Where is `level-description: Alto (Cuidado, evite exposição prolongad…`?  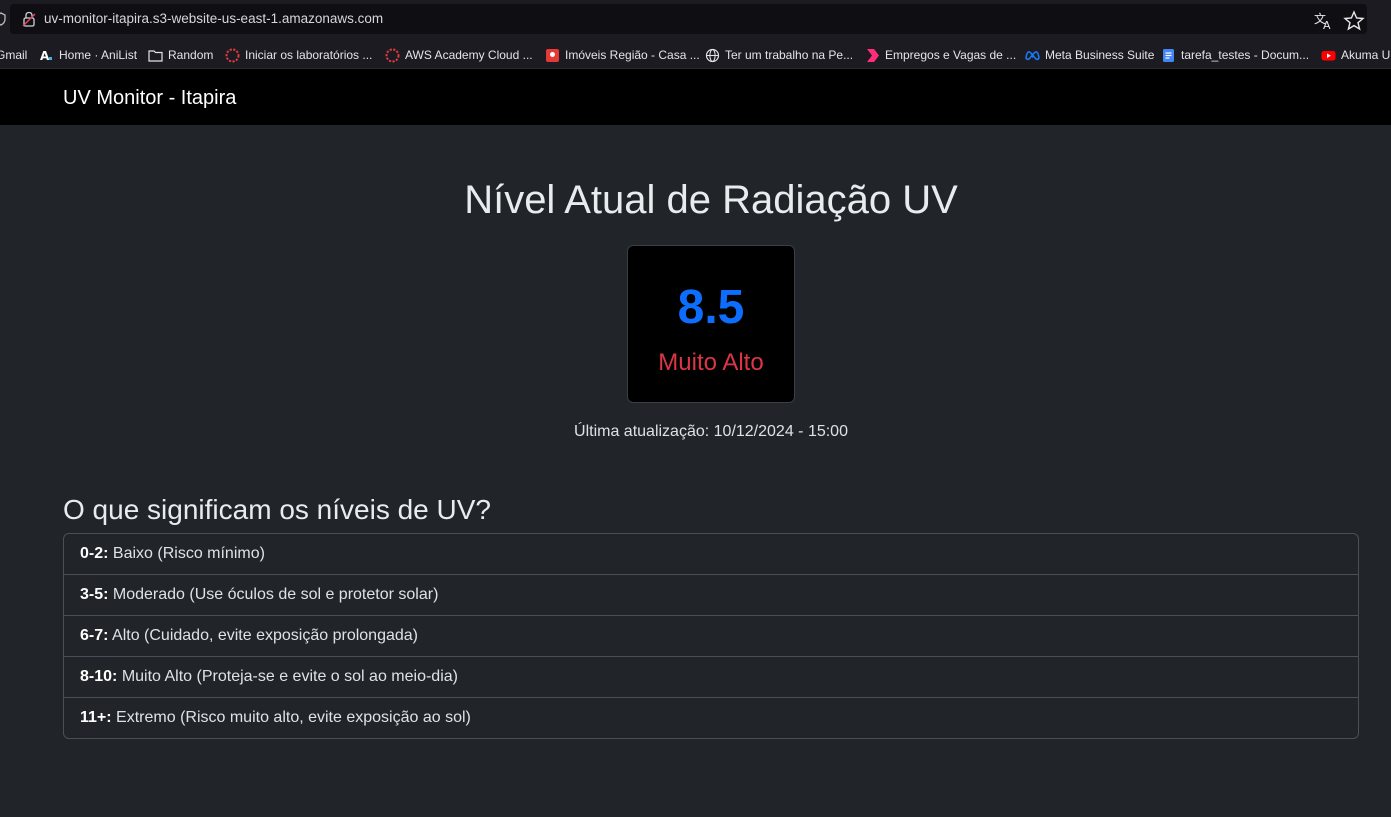
level-description: Alto (Cuidado, evite exposição prolongad… is located at coordinates (265, 635).